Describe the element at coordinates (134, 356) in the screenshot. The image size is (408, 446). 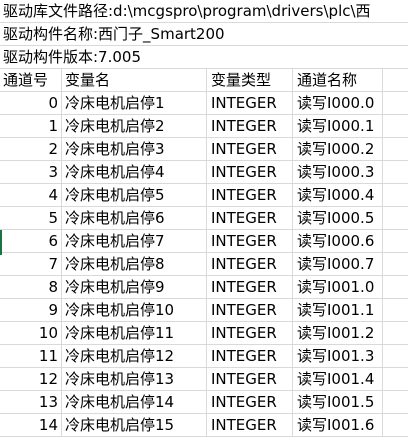
I see `variable-name-cell: 冷床电机启停12` at that location.